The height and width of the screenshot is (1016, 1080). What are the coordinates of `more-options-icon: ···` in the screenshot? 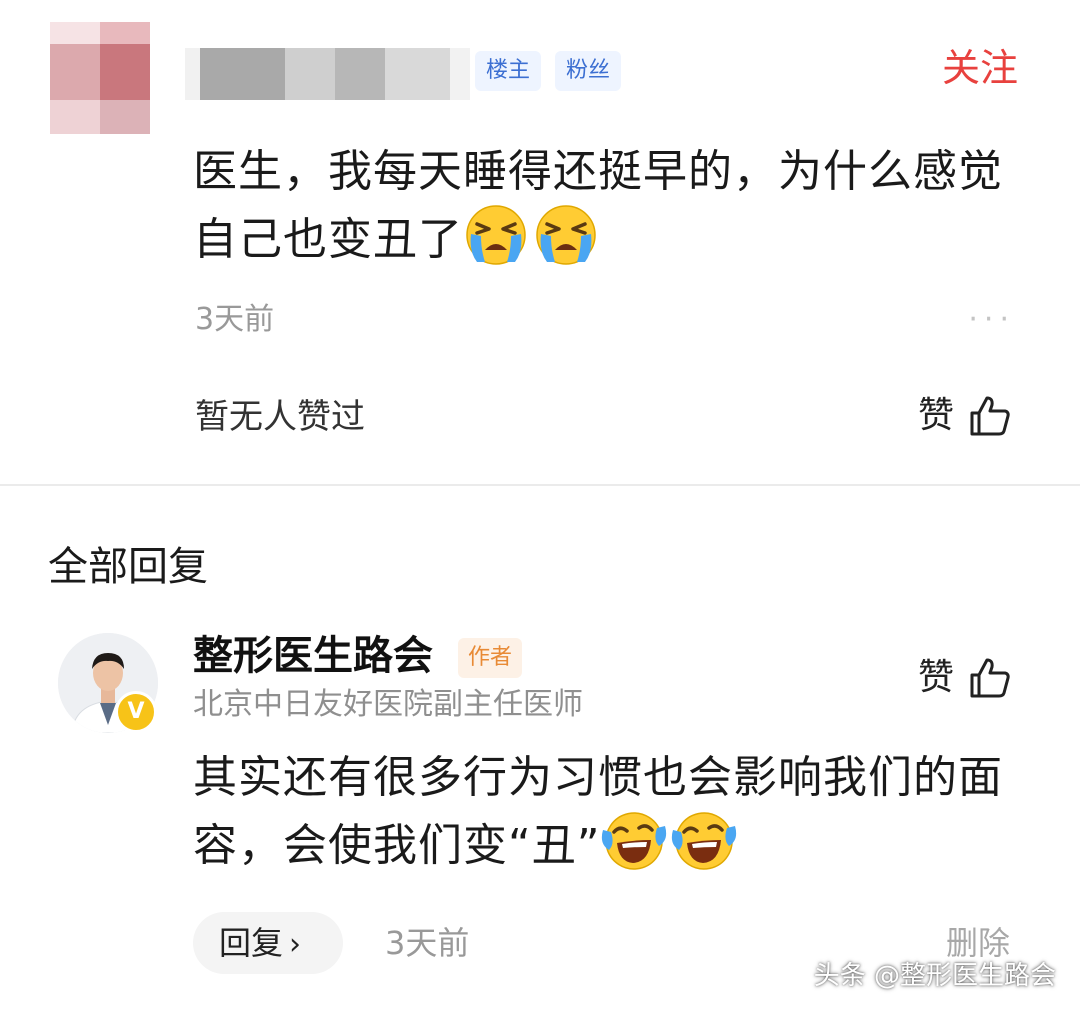 It's located at (991, 320).